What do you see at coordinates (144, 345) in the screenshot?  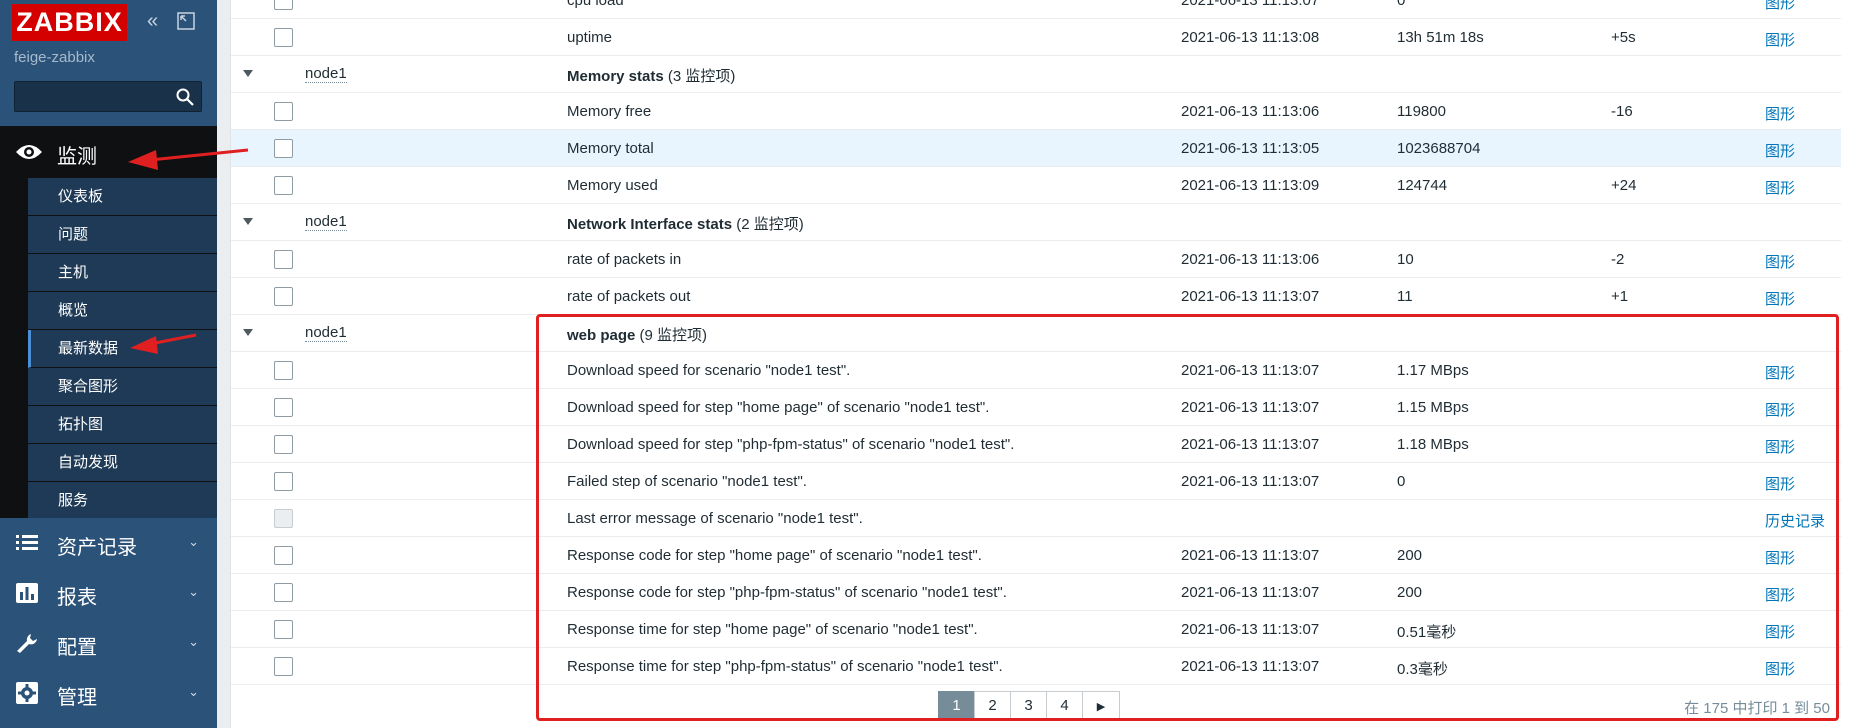 I see `annotation-arrowhead-latest` at bounding box center [144, 345].